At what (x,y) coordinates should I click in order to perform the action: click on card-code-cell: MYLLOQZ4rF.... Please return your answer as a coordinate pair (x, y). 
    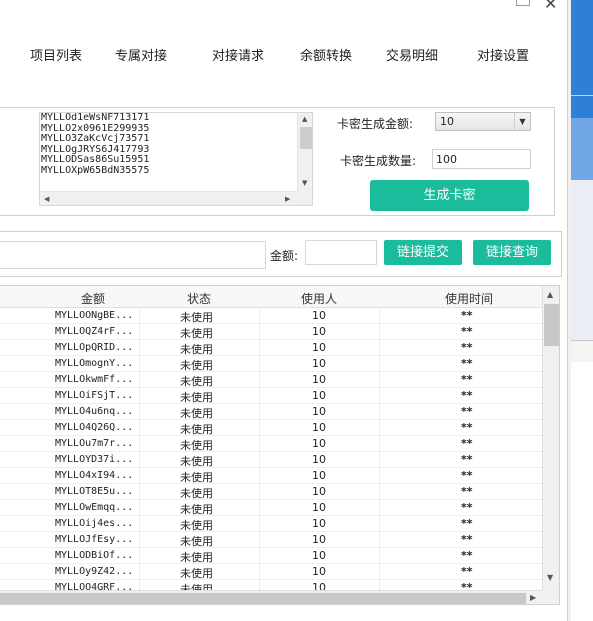
    Looking at the image, I should click on (94, 331).